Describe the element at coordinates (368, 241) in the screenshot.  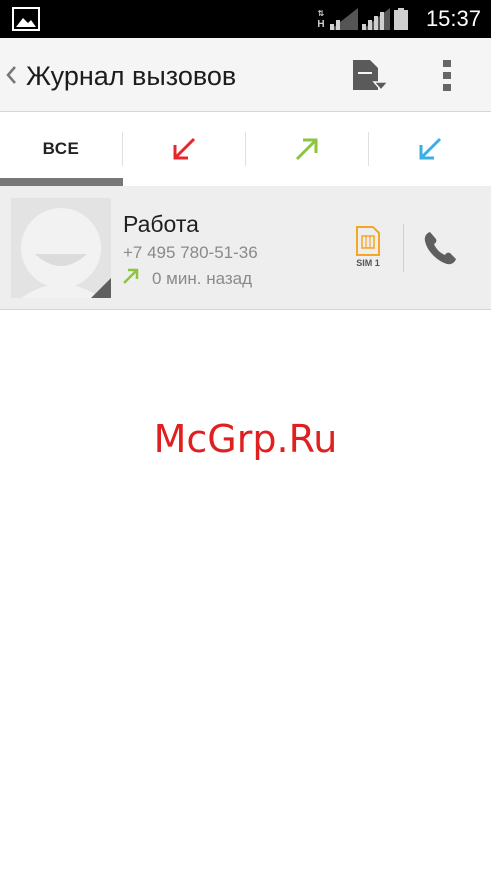
I see `sim-card-icon` at that location.